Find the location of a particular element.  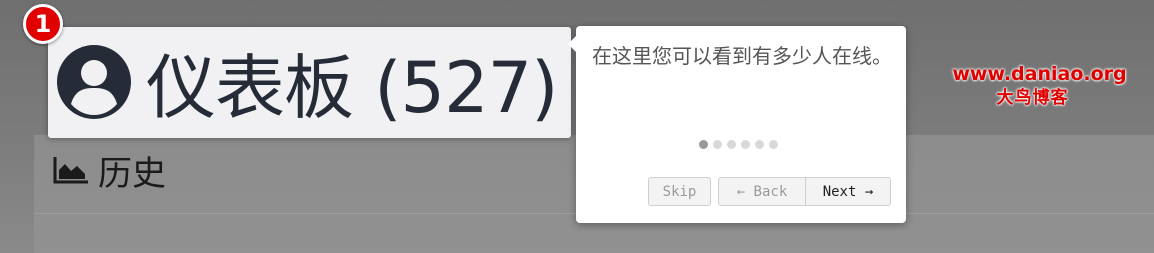

watermark-url: www.daniao.org is located at coordinates (1039, 74).